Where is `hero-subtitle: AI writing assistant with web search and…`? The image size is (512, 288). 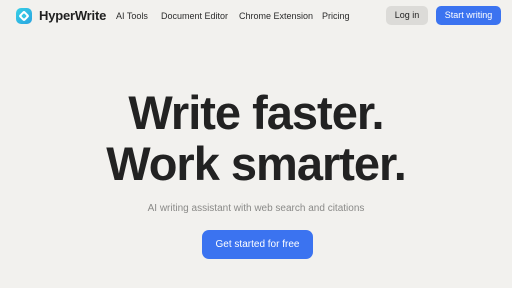
hero-subtitle: AI writing assistant with web search and… is located at coordinates (256, 208).